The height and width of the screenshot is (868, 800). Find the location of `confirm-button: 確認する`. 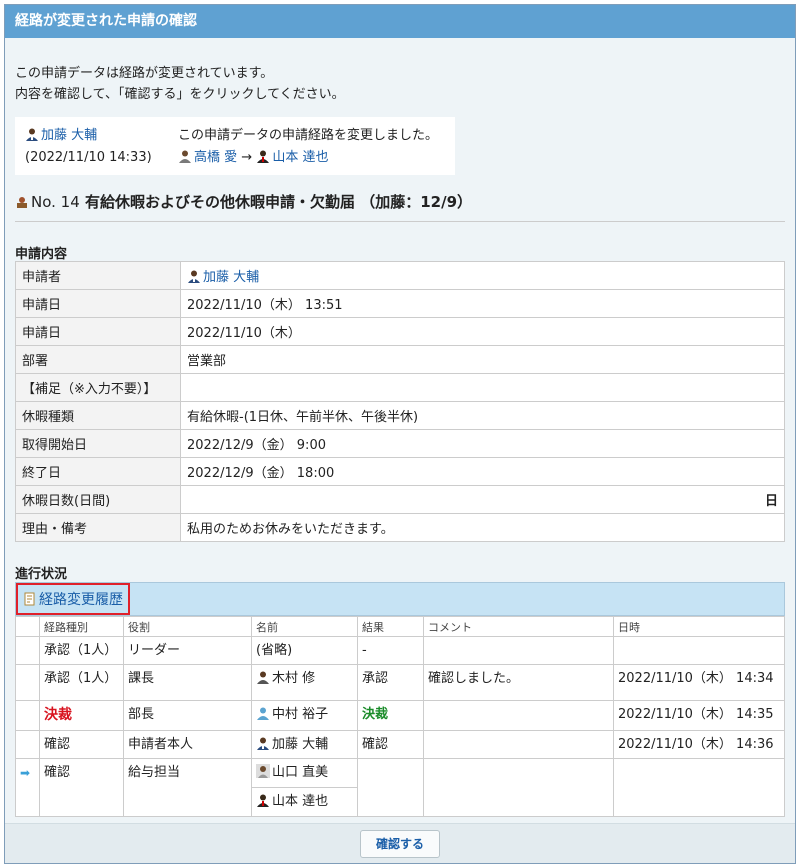

confirm-button: 確認する is located at coordinates (400, 844).